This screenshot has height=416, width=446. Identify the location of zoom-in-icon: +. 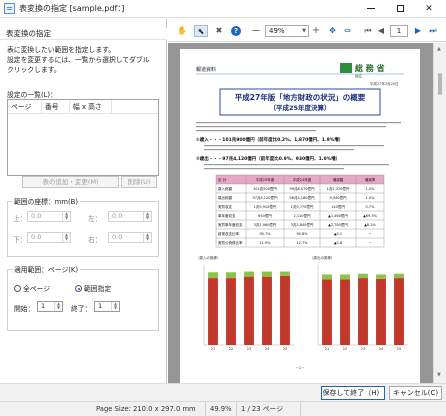
(316, 31).